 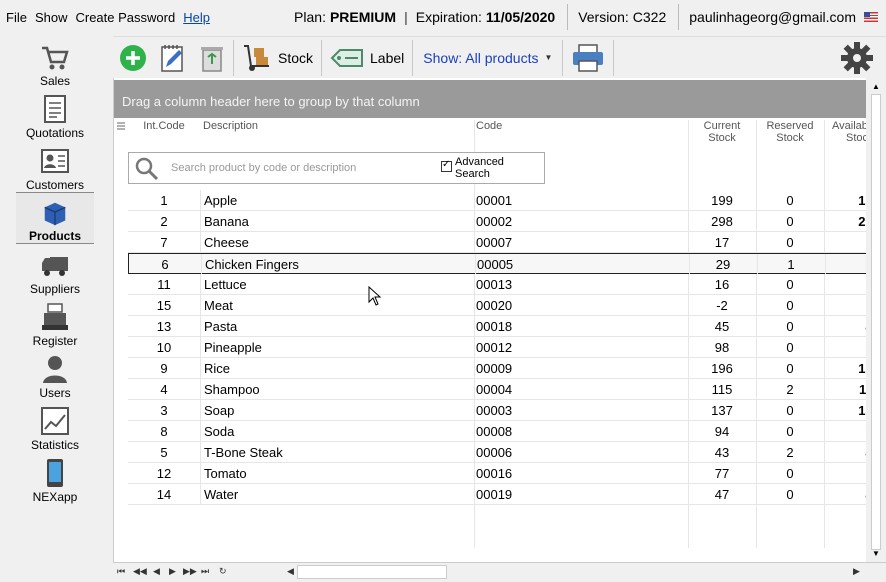 I want to click on print-button, so click(x=588, y=58).